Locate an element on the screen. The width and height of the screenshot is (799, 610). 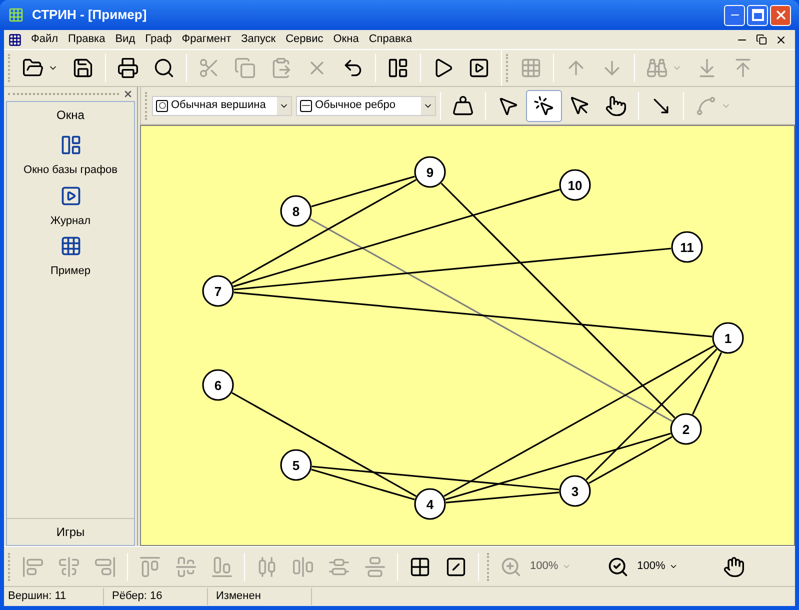
weight-icon is located at coordinates (463, 105).